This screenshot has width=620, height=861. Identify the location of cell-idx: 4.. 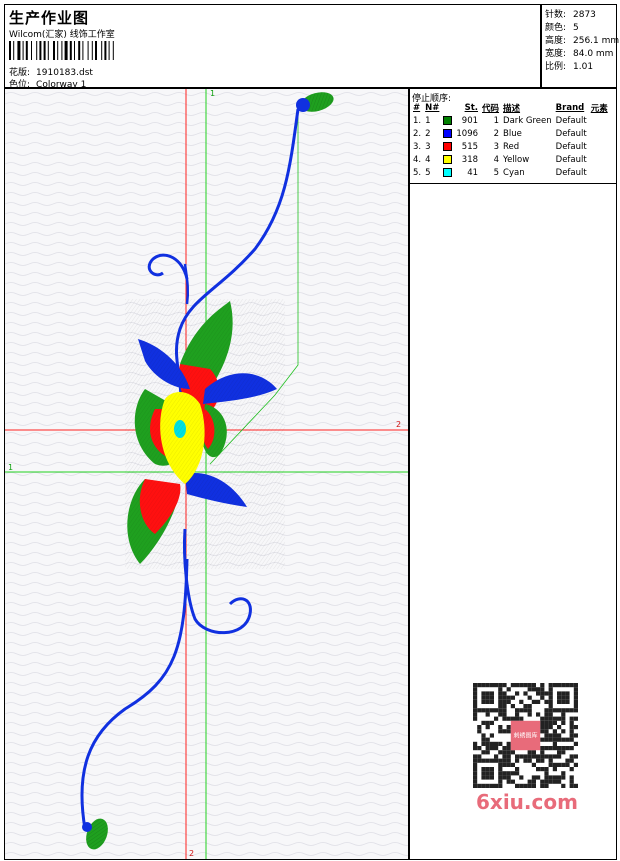
(417, 159).